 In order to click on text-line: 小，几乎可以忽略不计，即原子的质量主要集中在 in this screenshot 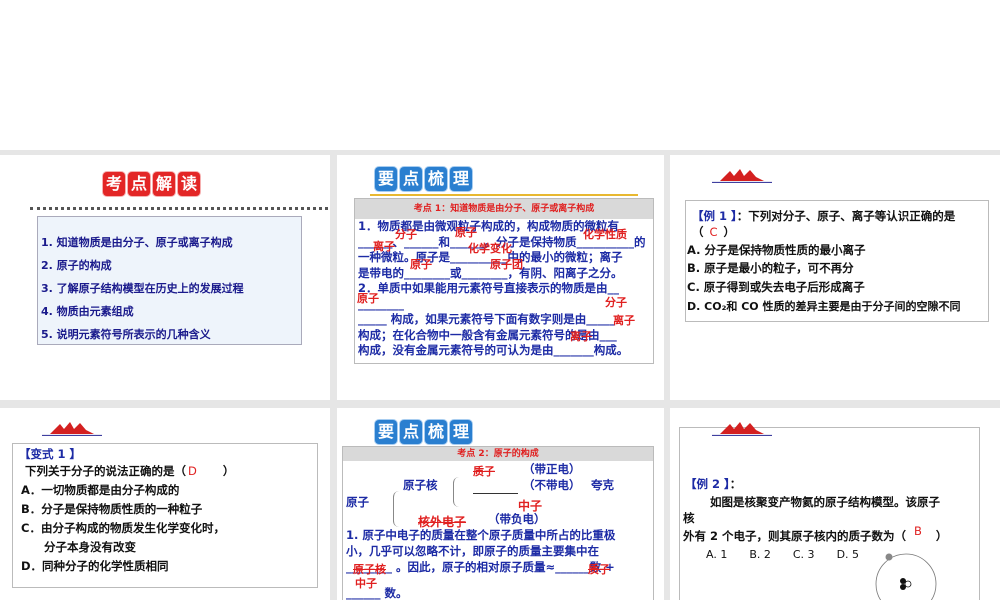, I will do `click(472, 551)`.